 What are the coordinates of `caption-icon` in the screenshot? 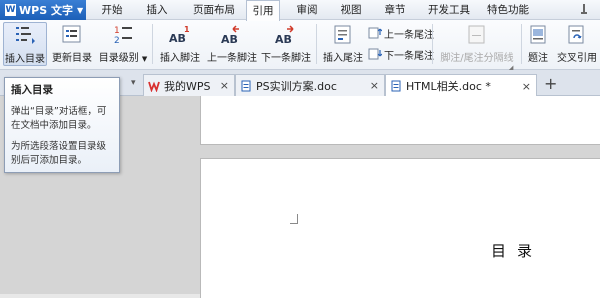 It's located at (538, 34).